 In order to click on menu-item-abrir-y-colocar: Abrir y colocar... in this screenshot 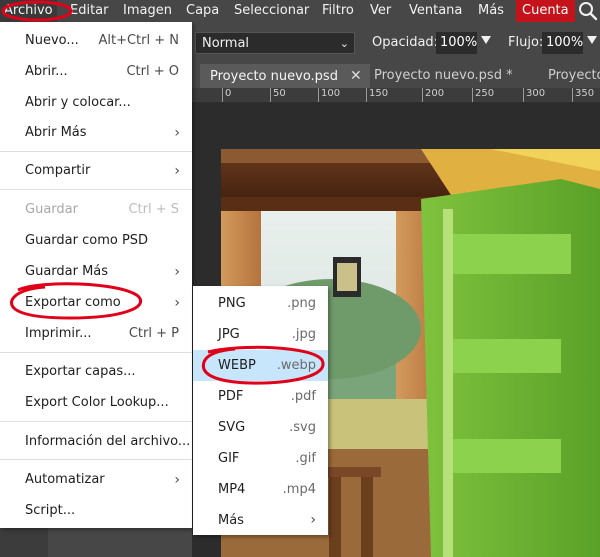, I will do `click(96, 103)`.